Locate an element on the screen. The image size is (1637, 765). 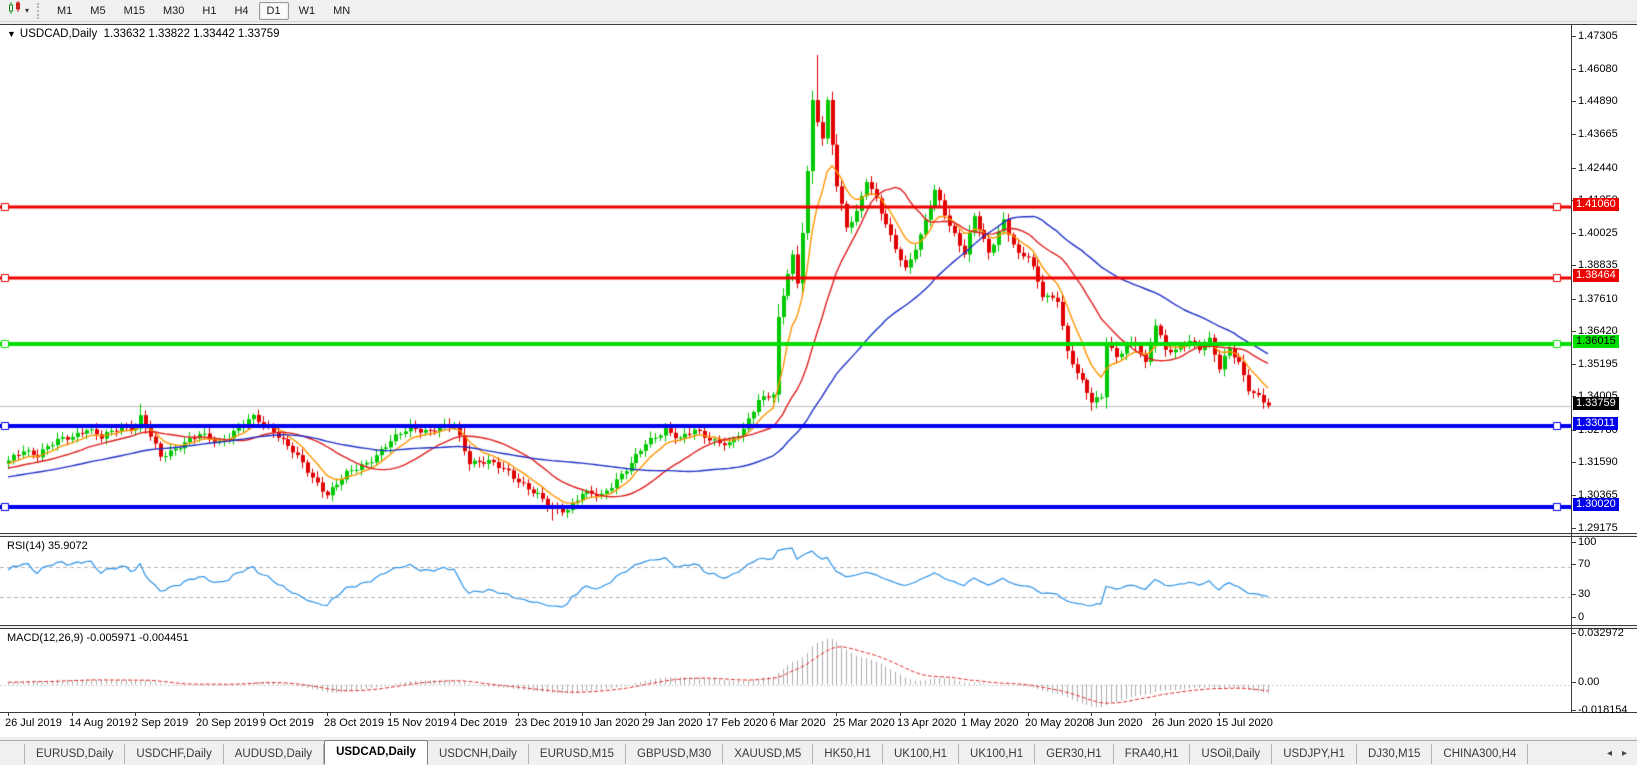
timeframe-buttons: M1 M5 M15 M30 H1 H4 D1 W1 MN is located at coordinates (203, 10).